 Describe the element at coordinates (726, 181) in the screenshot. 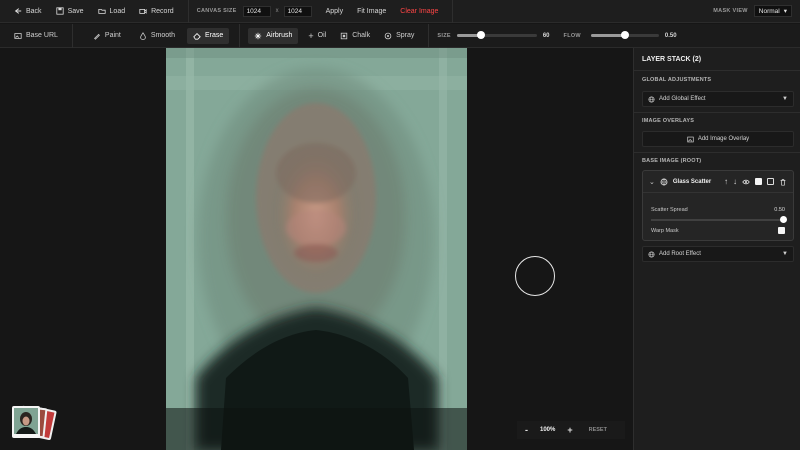

I see `move-up-icon: ↑` at that location.